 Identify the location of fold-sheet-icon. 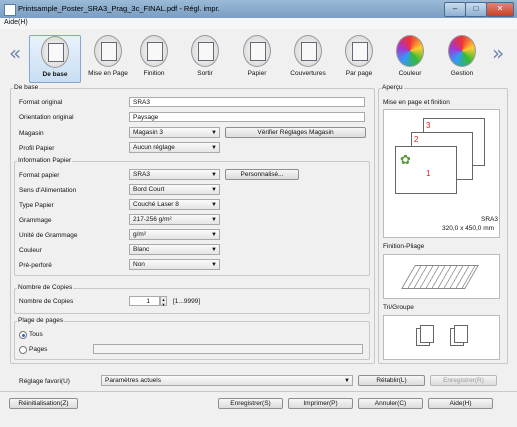
(440, 277).